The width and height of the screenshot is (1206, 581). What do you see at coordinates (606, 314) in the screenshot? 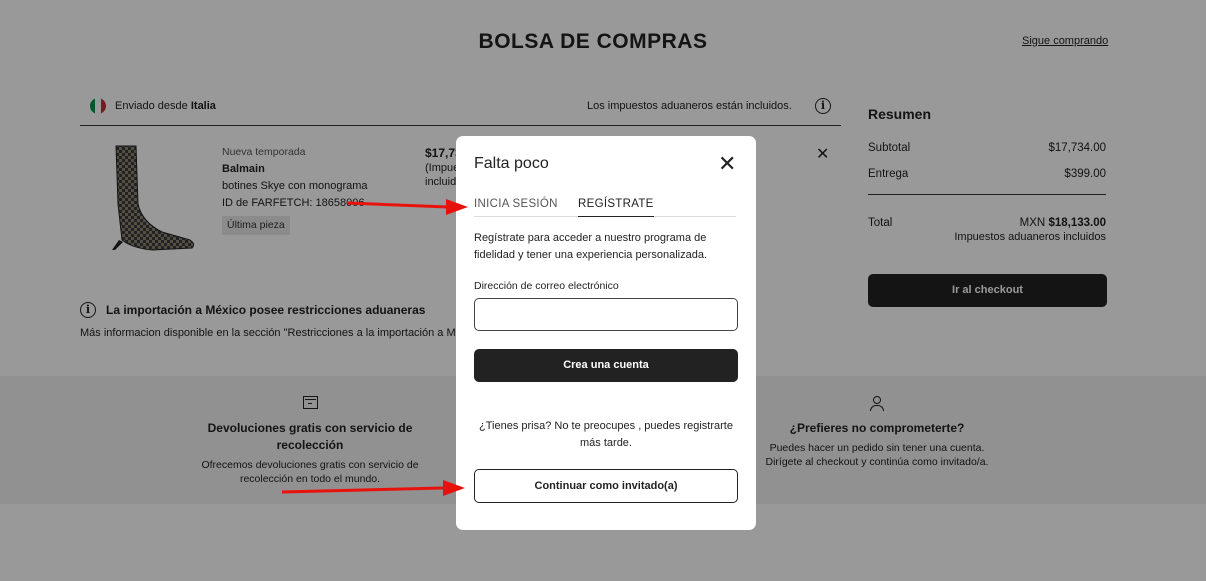
I see `email-field` at bounding box center [606, 314].